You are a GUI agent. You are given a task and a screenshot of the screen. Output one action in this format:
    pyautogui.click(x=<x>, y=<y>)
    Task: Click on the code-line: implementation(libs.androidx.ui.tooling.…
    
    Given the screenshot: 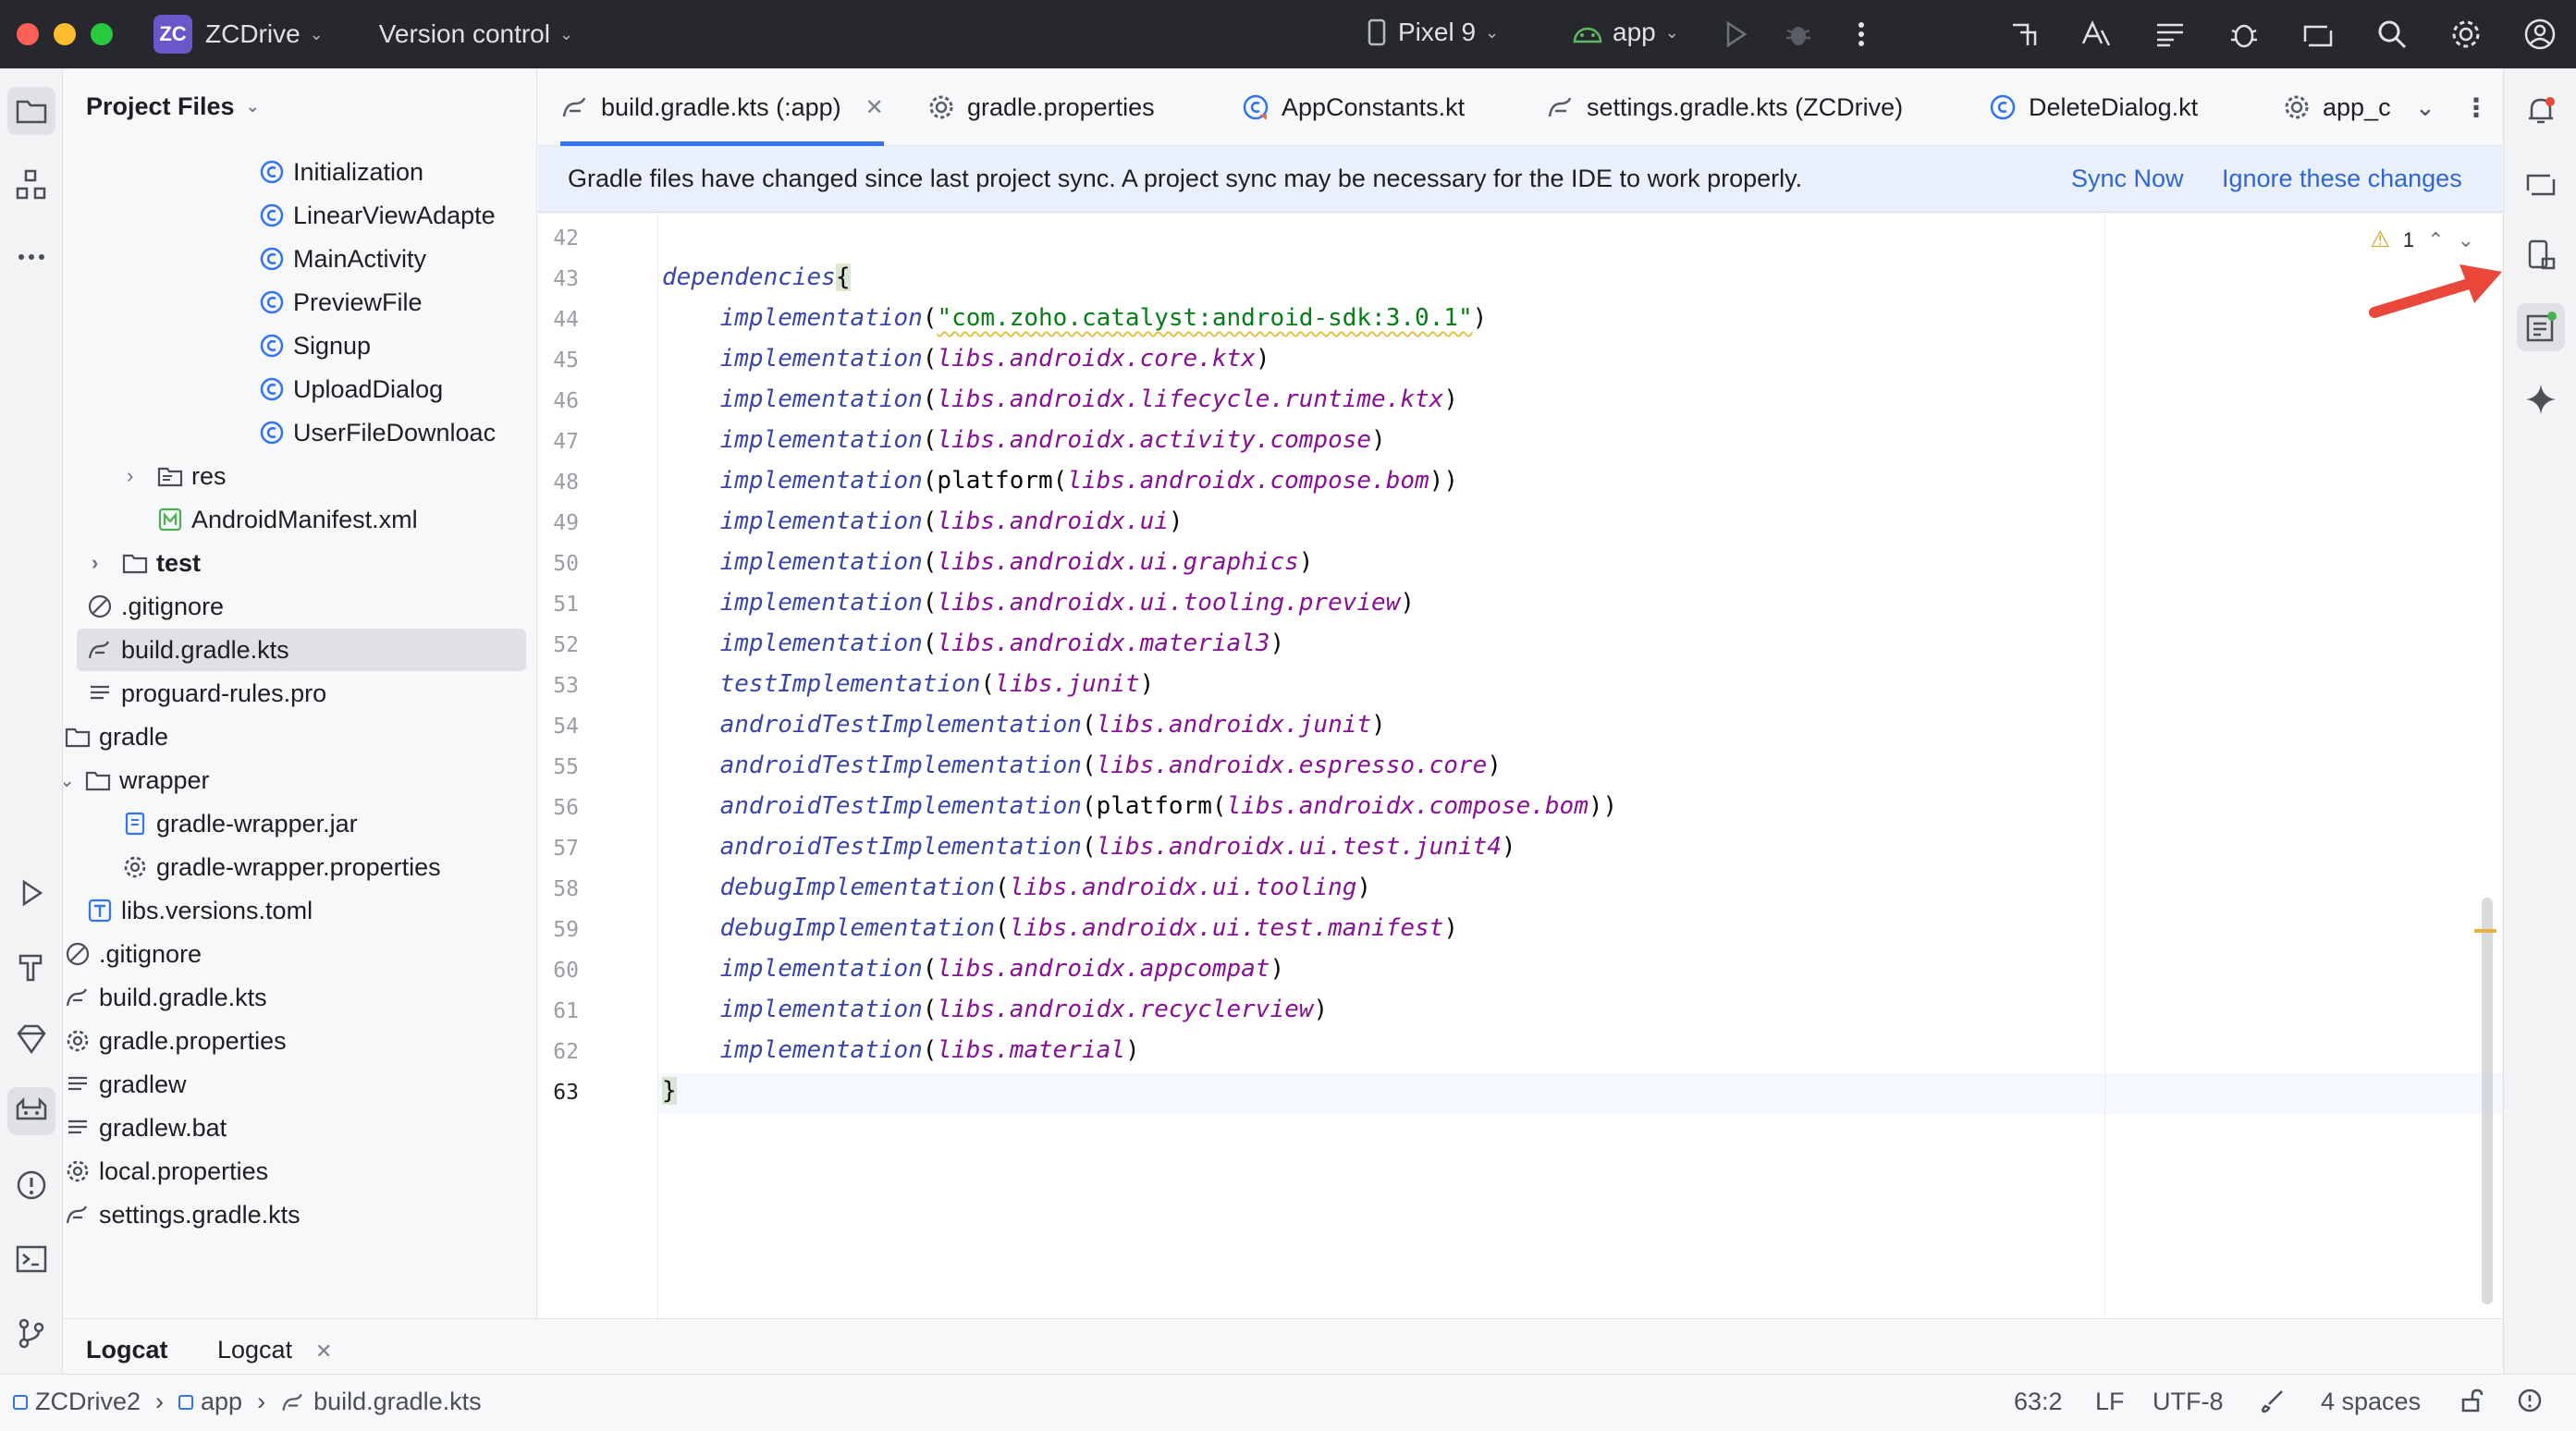 What is the action you would take?
    pyautogui.click(x=1038, y=603)
    